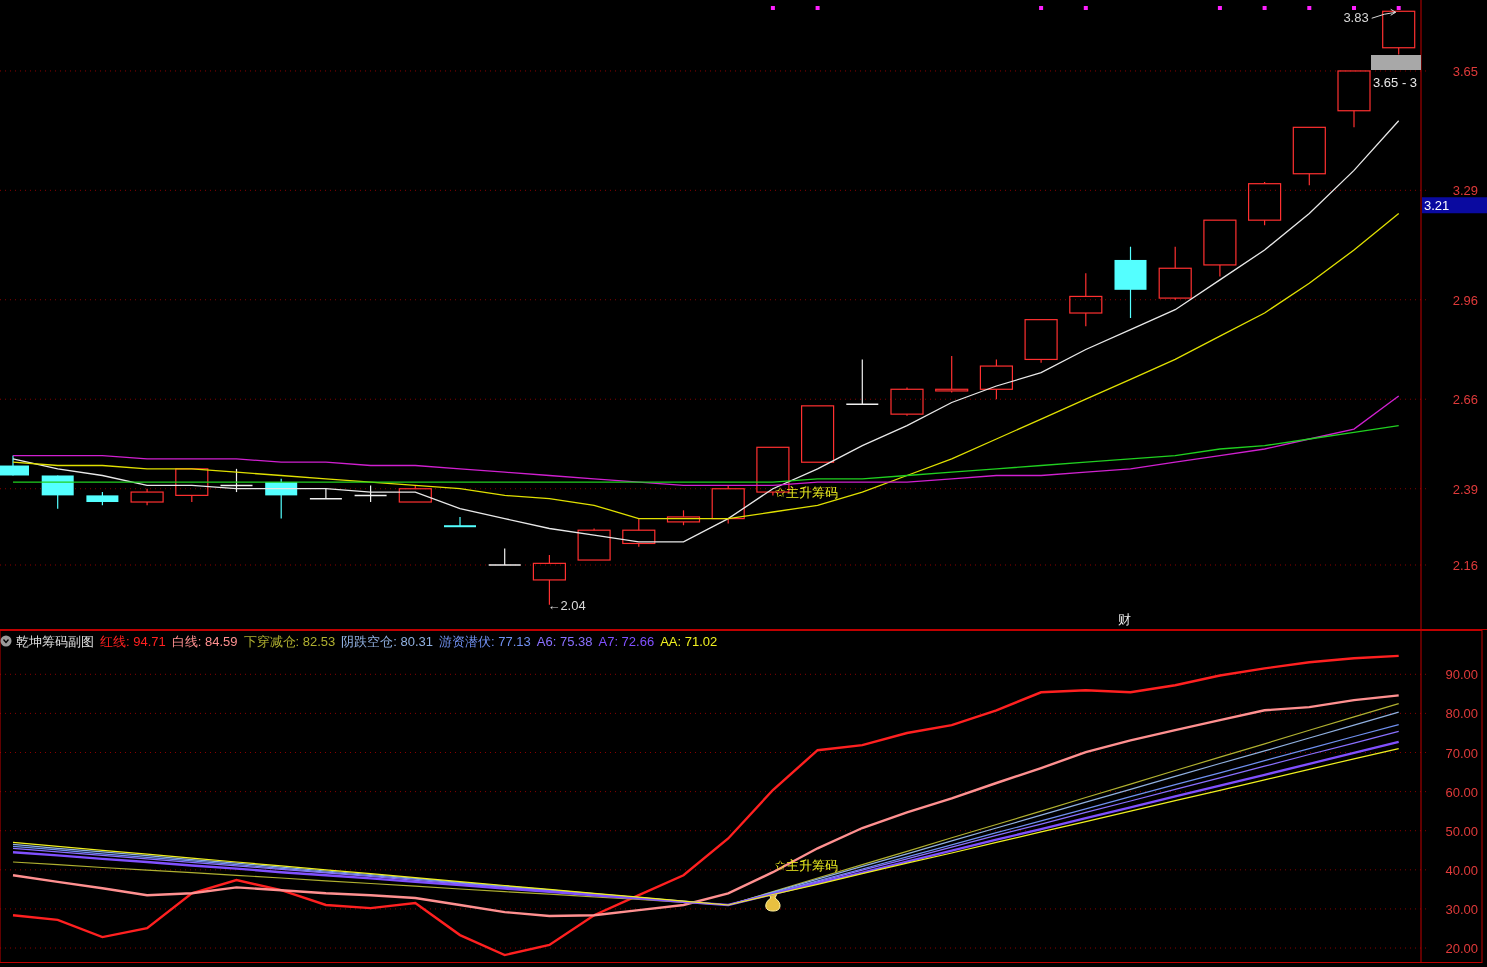  I want to click on price-annotation: ←2.04, so click(566, 605).